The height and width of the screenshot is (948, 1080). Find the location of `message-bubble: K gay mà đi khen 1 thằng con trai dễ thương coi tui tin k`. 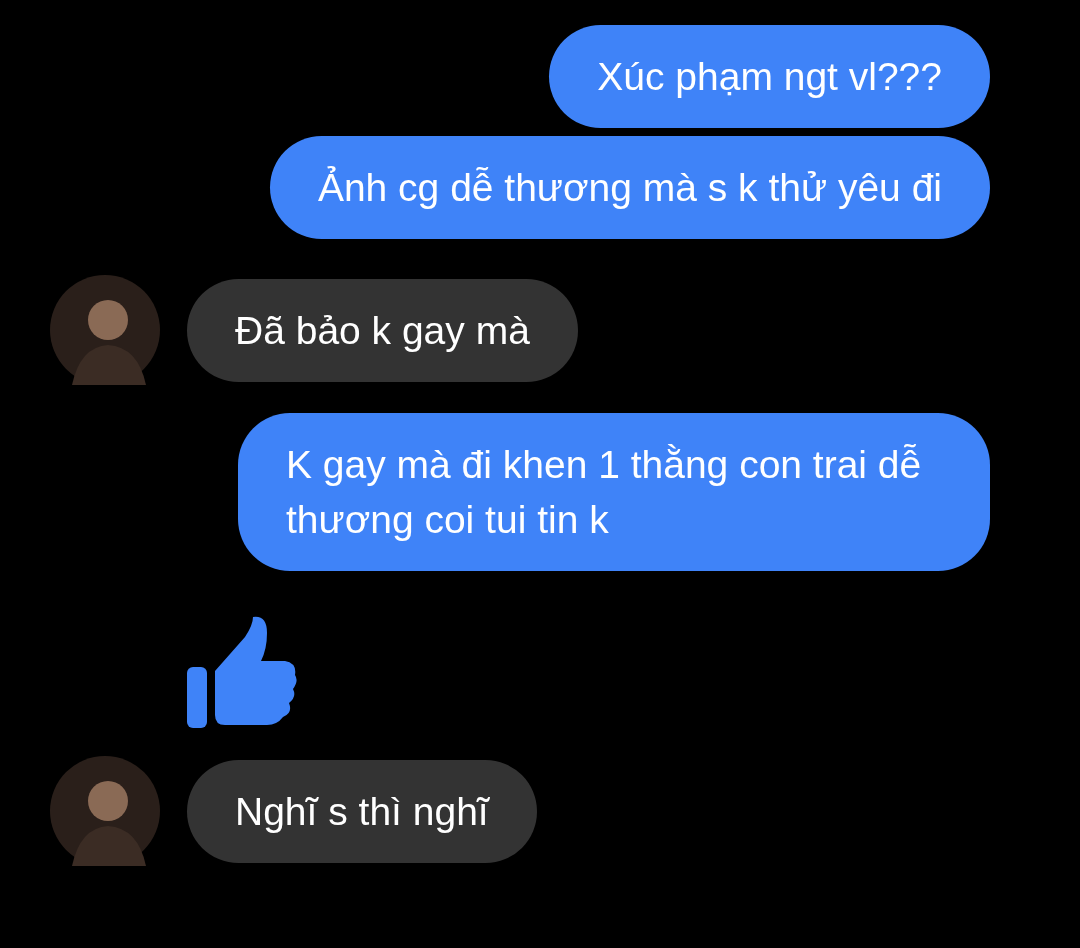

message-bubble: K gay mà đi khen 1 thằng con trai dễ thương coi tui tin k is located at coordinates (614, 492).